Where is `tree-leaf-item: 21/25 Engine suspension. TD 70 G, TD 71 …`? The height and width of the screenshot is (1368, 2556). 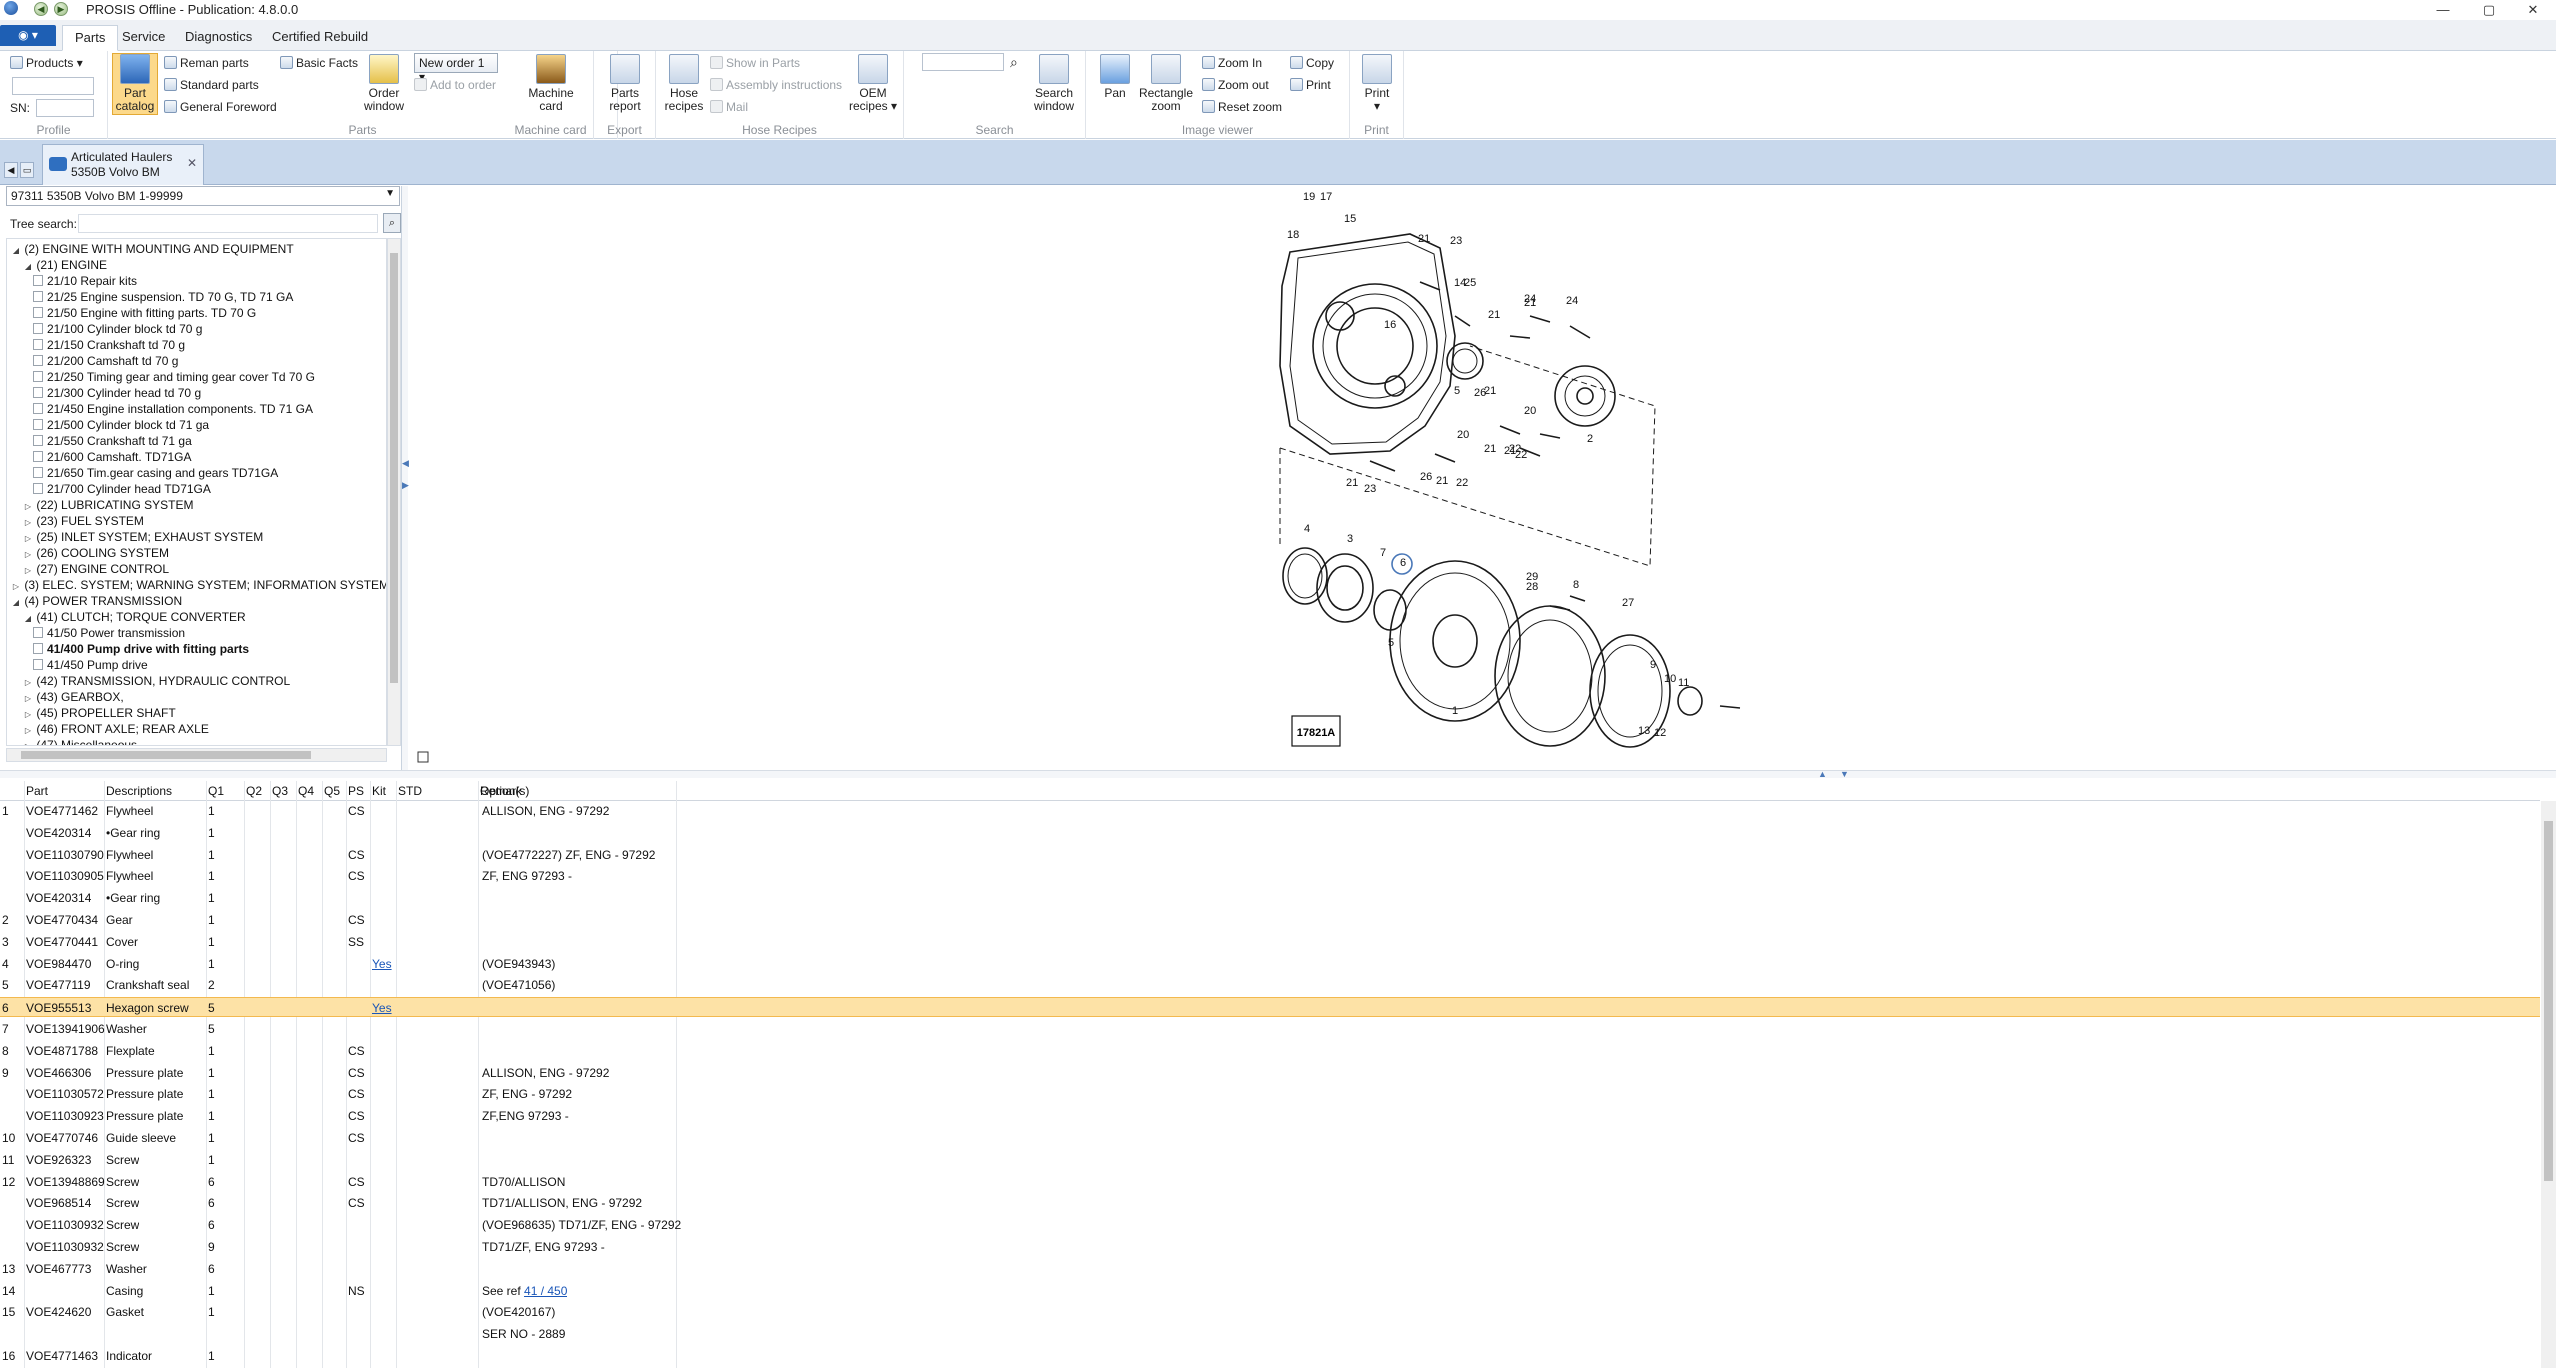
tree-leaf-item: 21/25 Engine suspension. TD 70 G, TD 71 … is located at coordinates (163, 297).